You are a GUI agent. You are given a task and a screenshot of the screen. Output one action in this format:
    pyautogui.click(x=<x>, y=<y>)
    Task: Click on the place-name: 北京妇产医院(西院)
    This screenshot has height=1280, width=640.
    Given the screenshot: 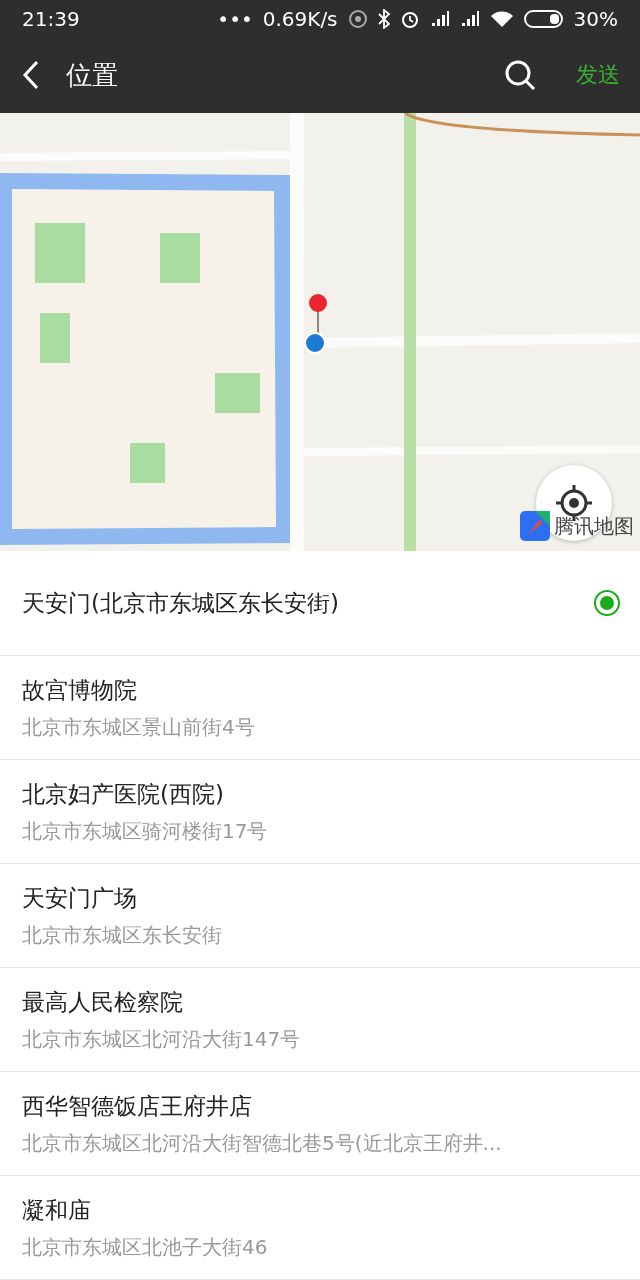 What is the action you would take?
    pyautogui.click(x=123, y=794)
    